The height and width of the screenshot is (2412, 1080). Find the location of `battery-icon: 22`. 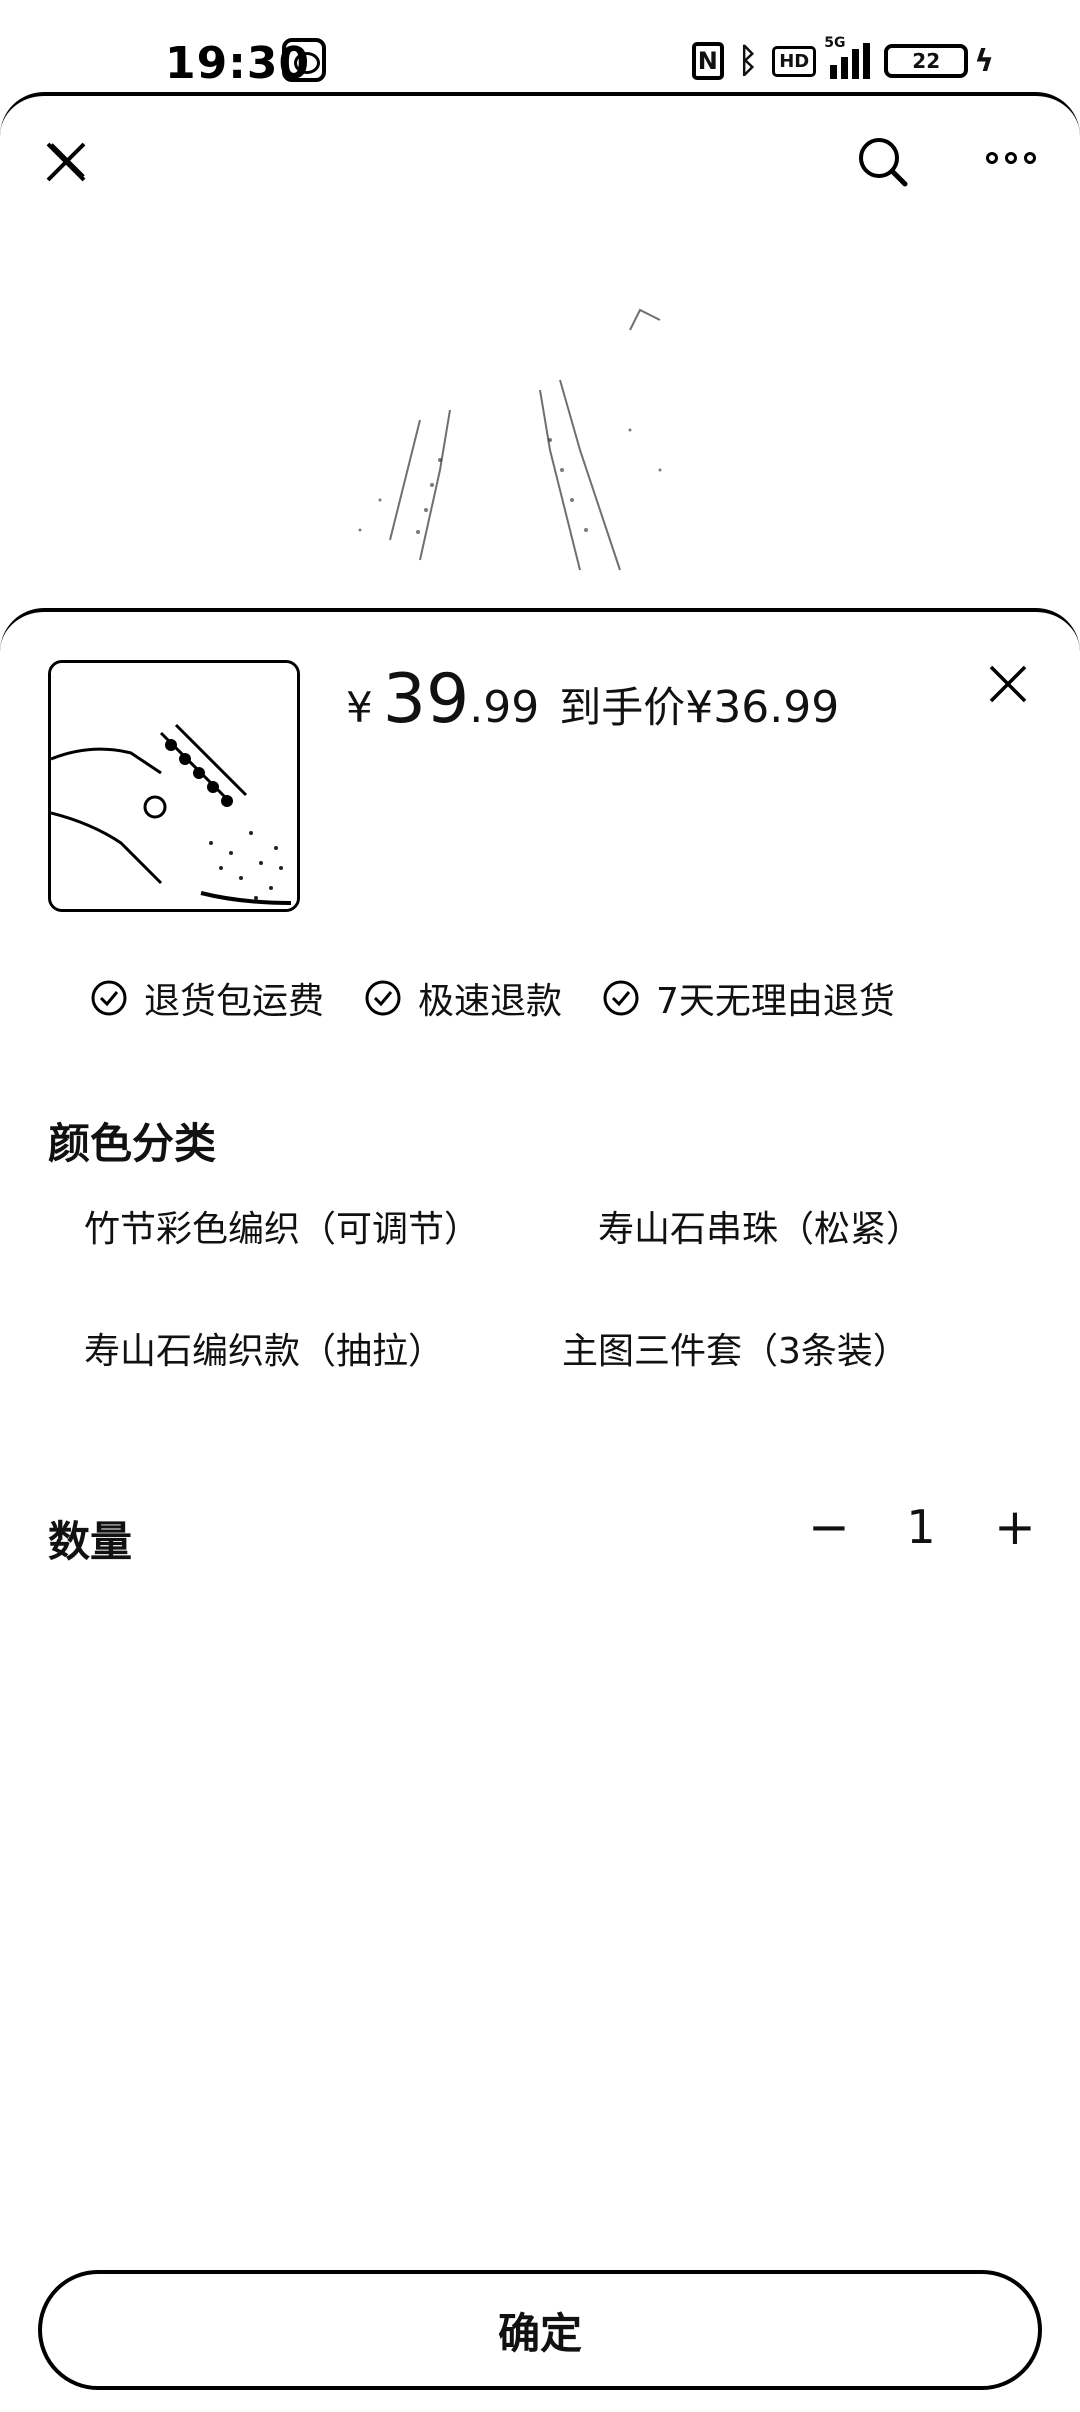

battery-icon: 22 is located at coordinates (926, 61).